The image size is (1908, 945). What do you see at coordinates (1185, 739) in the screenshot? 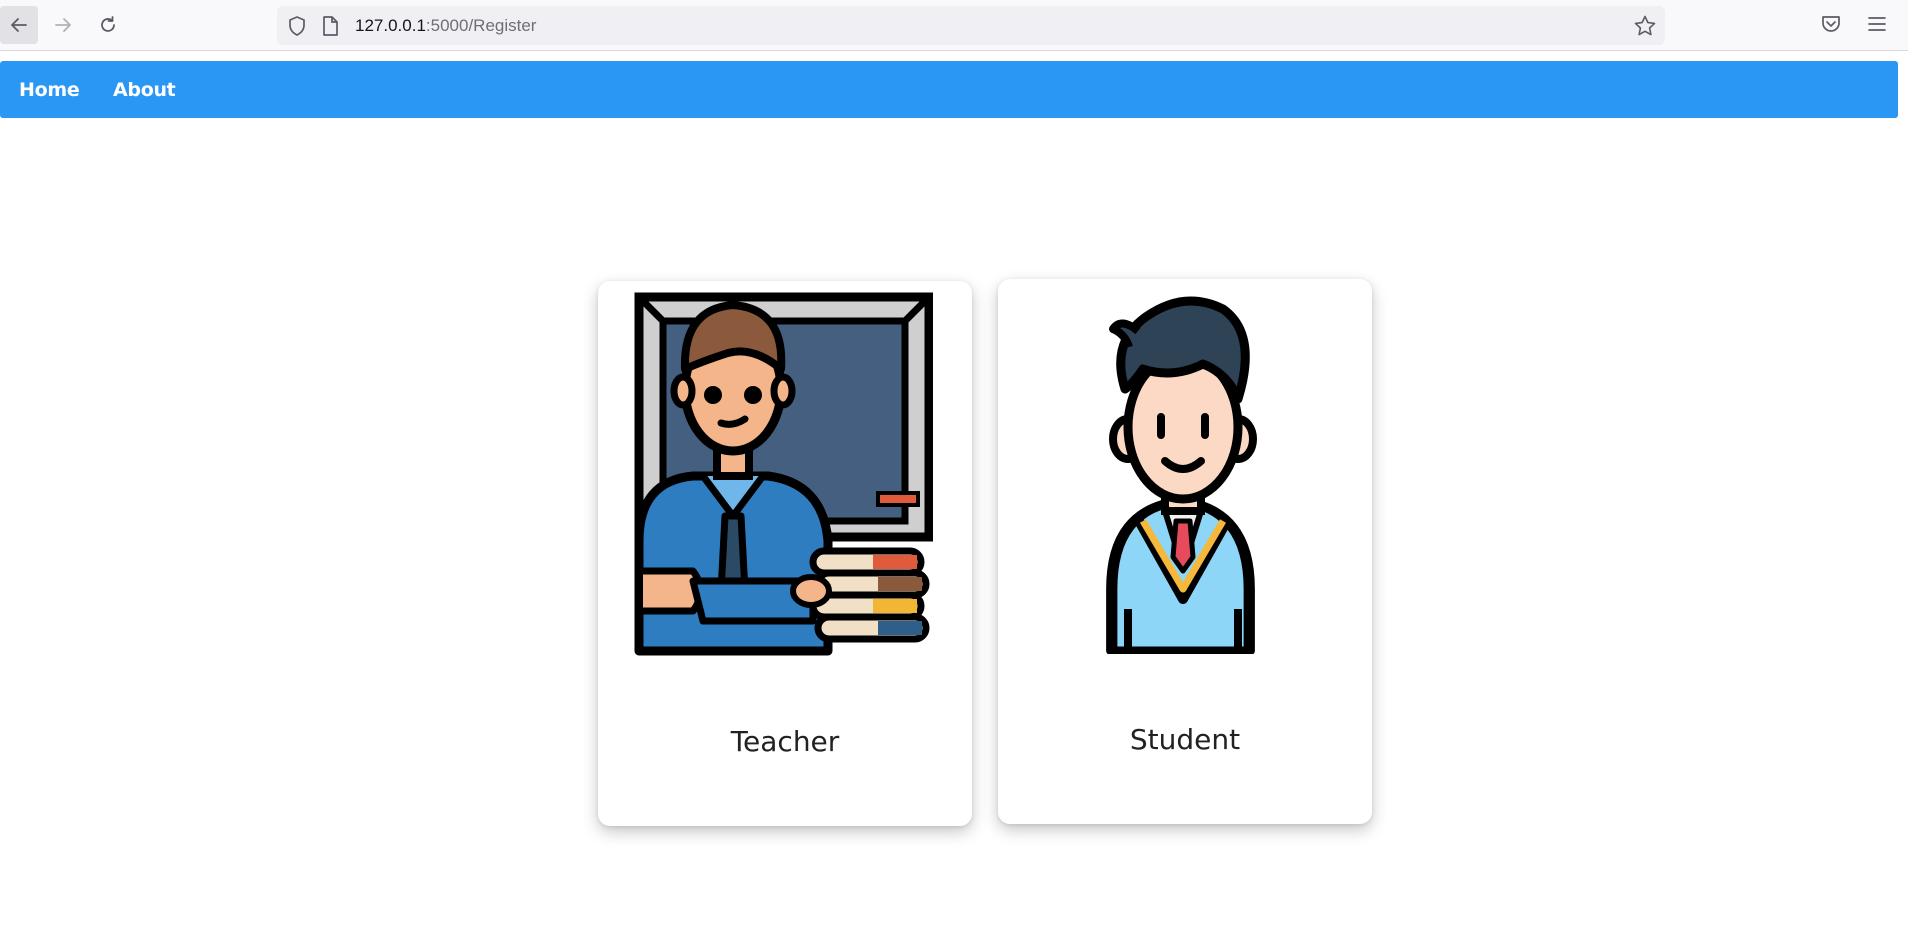
I see `student-label: Student` at bounding box center [1185, 739].